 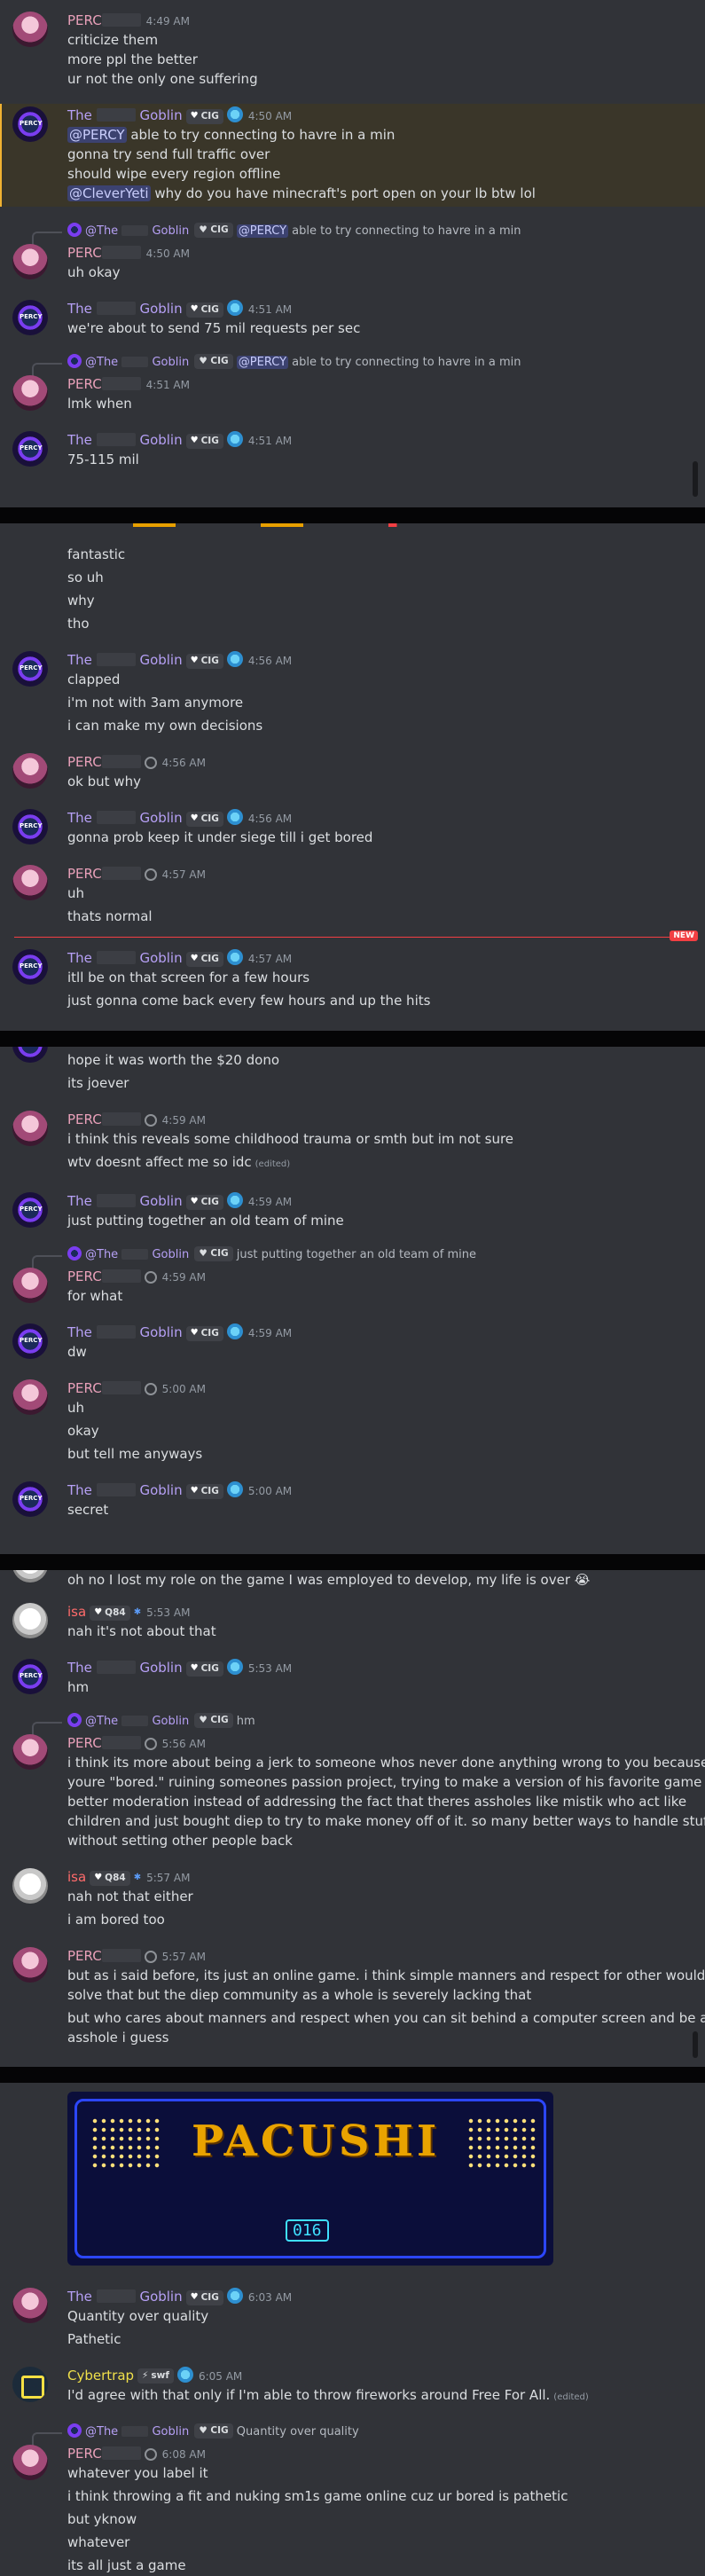 I want to click on username: Cybertrap, so click(x=100, y=2376).